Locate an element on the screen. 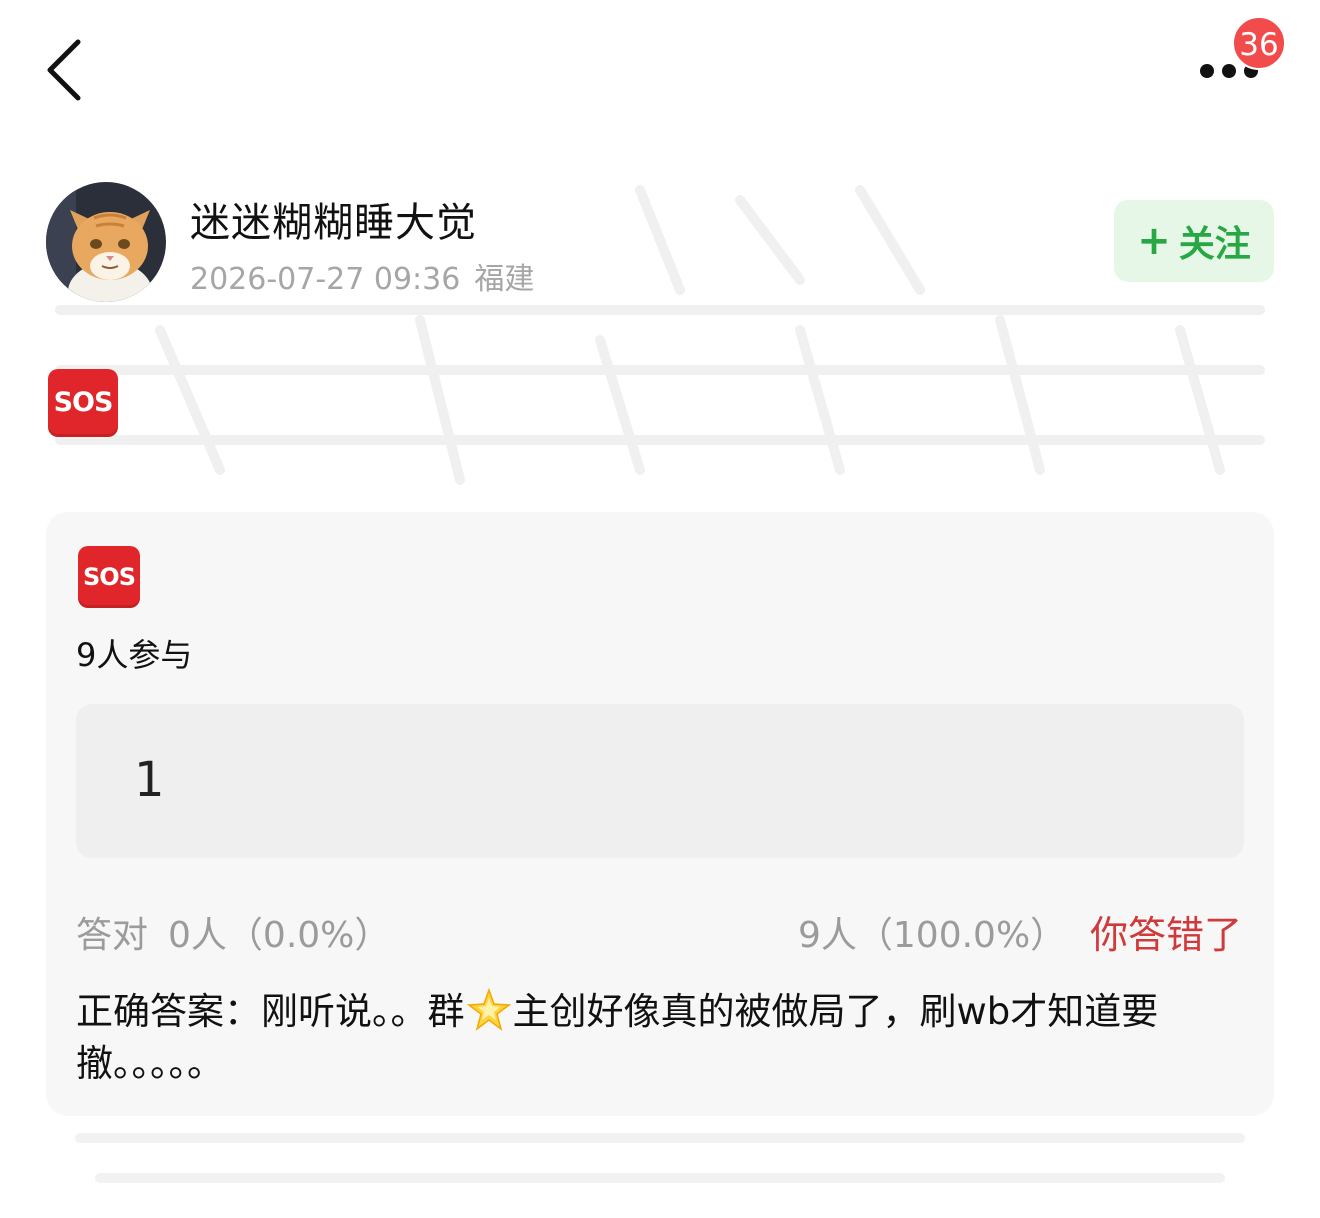 The height and width of the screenshot is (1218, 1320). cat-avatar-image is located at coordinates (106, 242).